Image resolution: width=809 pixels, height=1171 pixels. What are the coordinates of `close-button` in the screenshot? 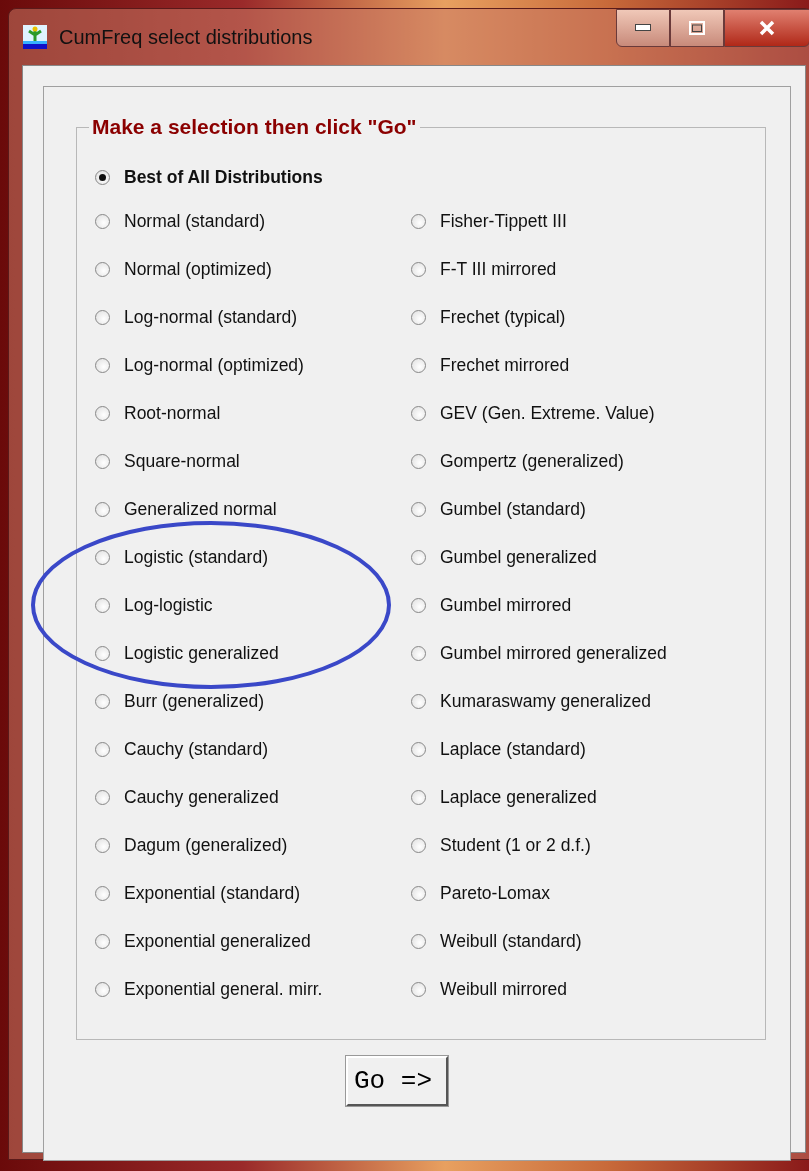 It's located at (766, 28).